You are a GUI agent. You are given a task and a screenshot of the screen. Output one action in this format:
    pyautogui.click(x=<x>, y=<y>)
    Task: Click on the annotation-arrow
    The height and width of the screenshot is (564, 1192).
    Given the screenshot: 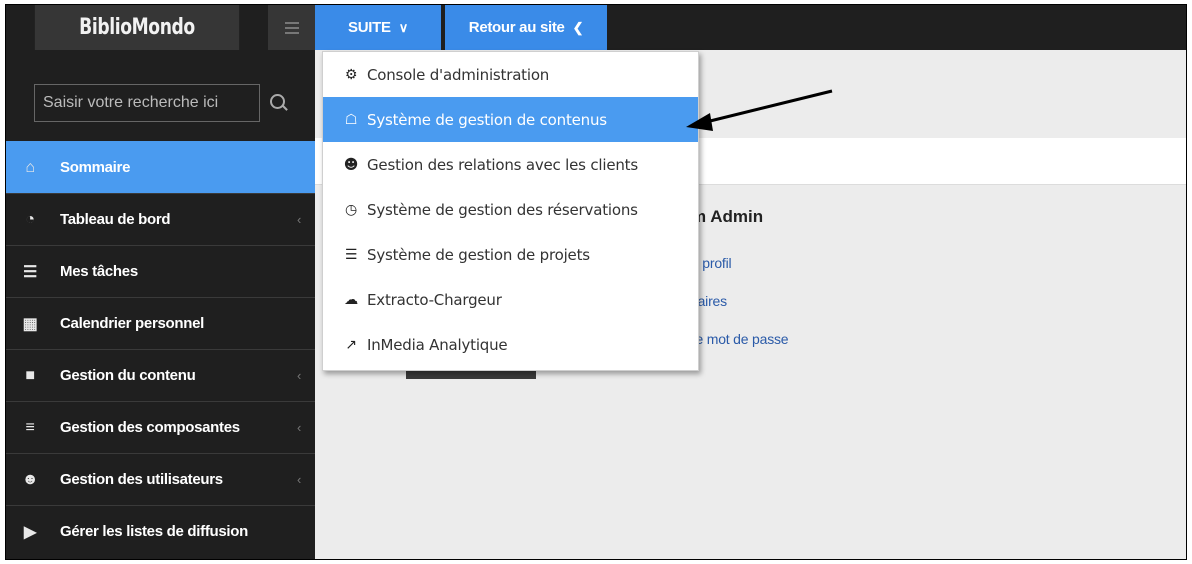 What is the action you would take?
    pyautogui.click(x=759, y=110)
    